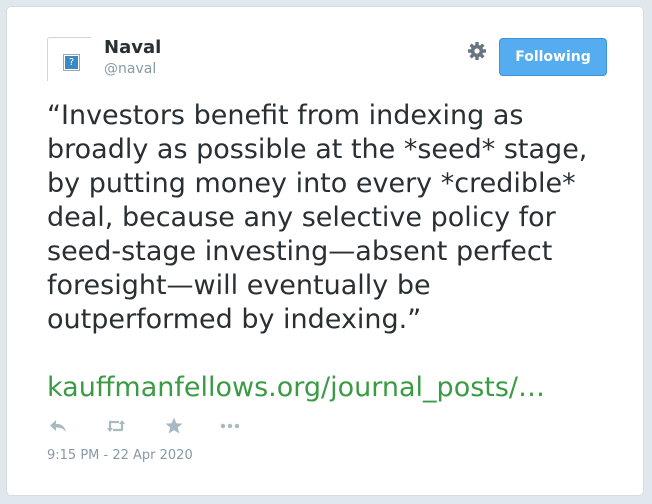  Describe the element at coordinates (230, 426) in the screenshot. I see `more-dots-icon` at that location.